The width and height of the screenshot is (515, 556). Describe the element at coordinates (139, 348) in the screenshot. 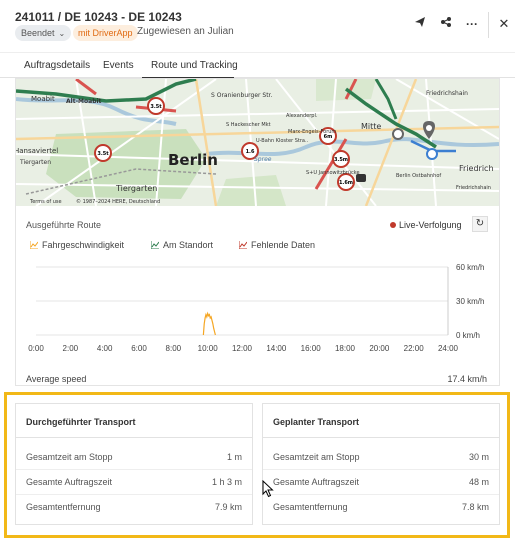

I see `chart-x-tick: 6:00` at that location.